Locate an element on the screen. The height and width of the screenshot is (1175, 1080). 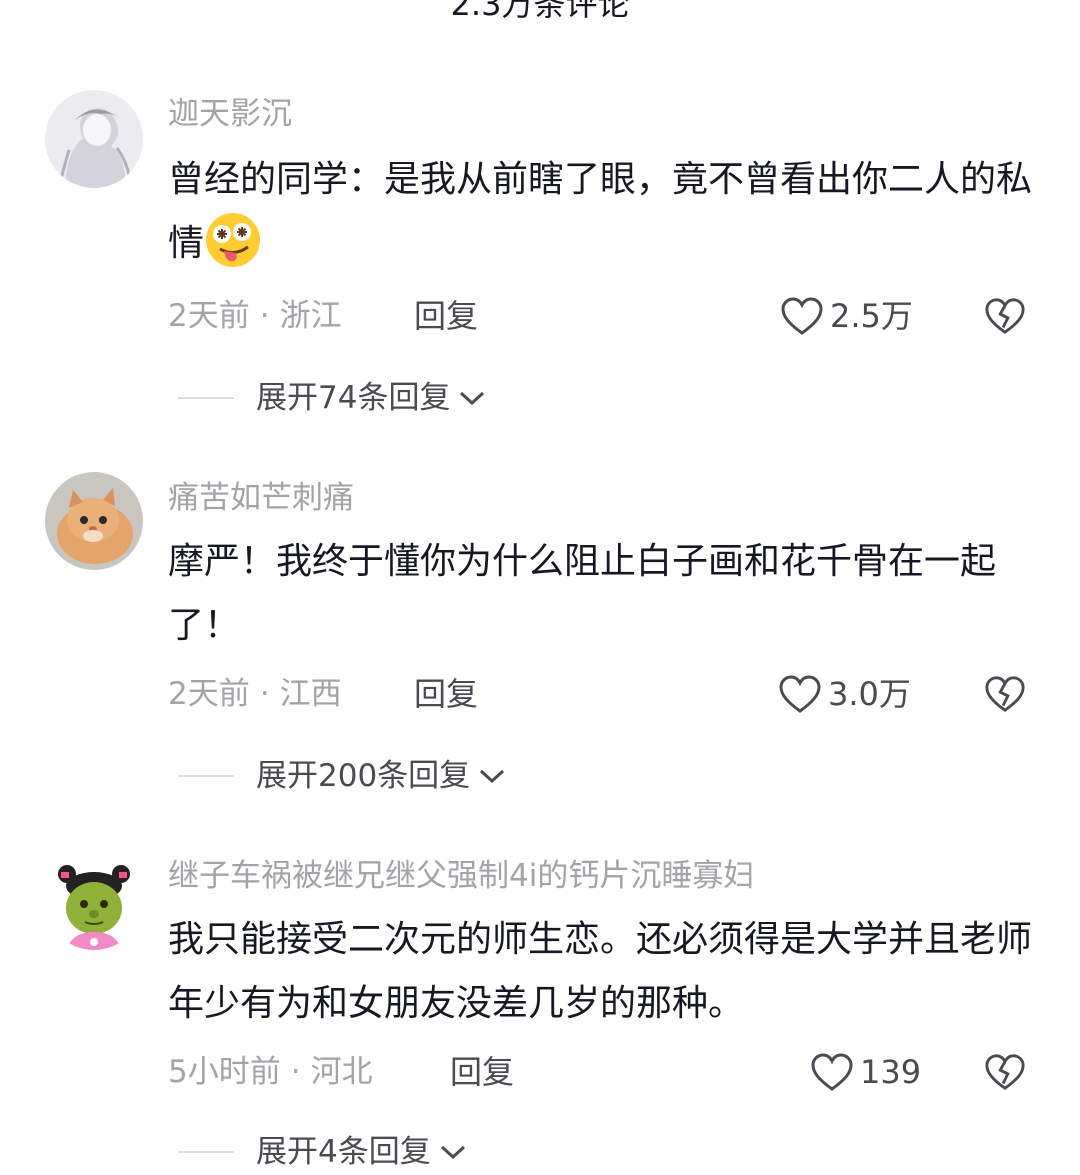
comment-username: 继子车祸被继兄继父强制4i的钙片沉睡寡妇 is located at coordinates (461, 876).